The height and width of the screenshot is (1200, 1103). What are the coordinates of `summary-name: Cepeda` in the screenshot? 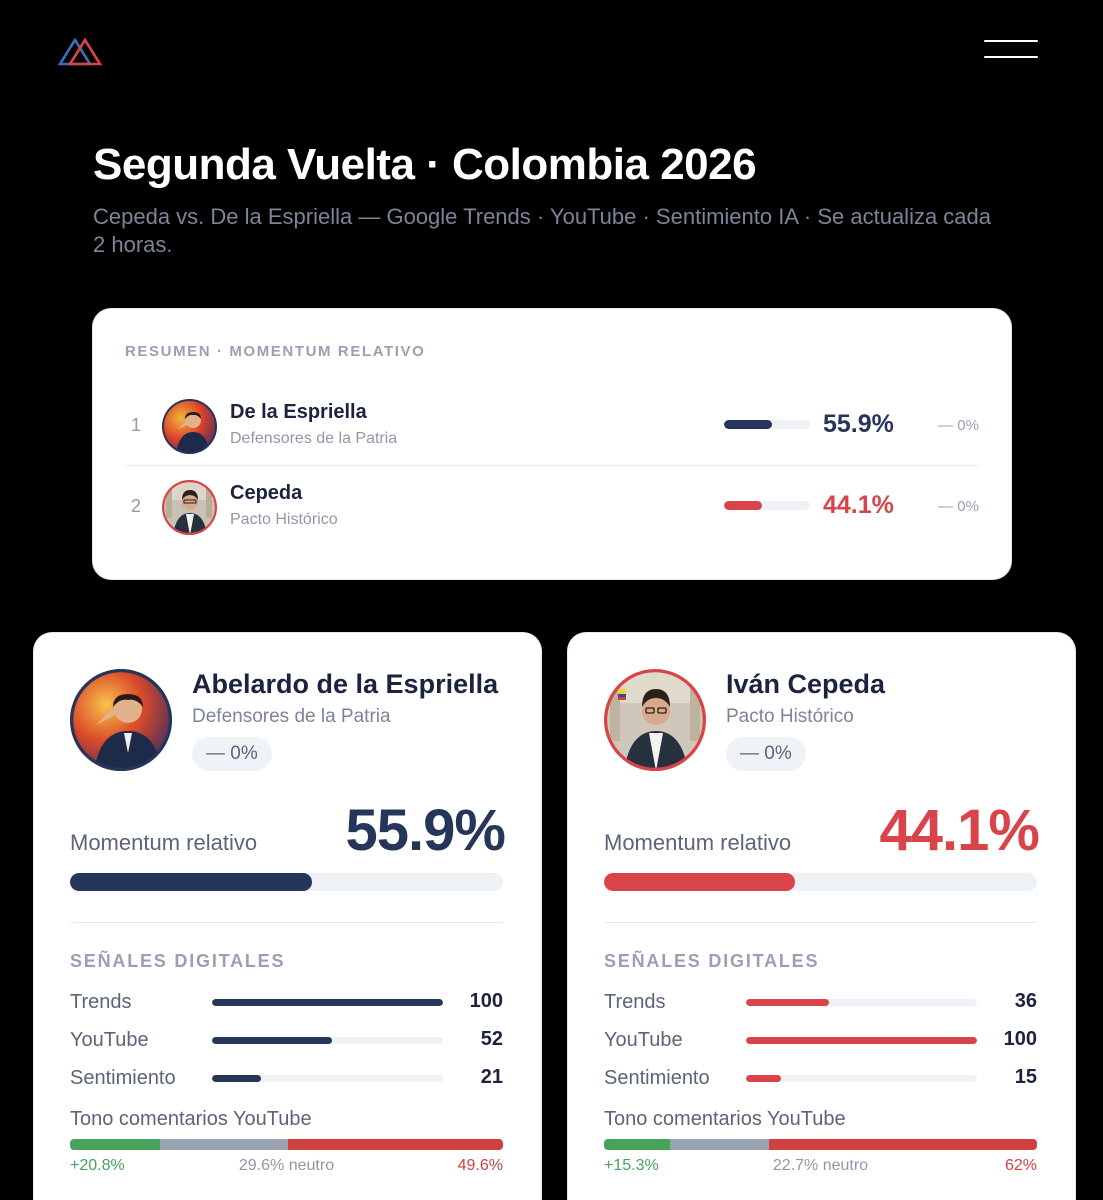 It's located at (266, 493).